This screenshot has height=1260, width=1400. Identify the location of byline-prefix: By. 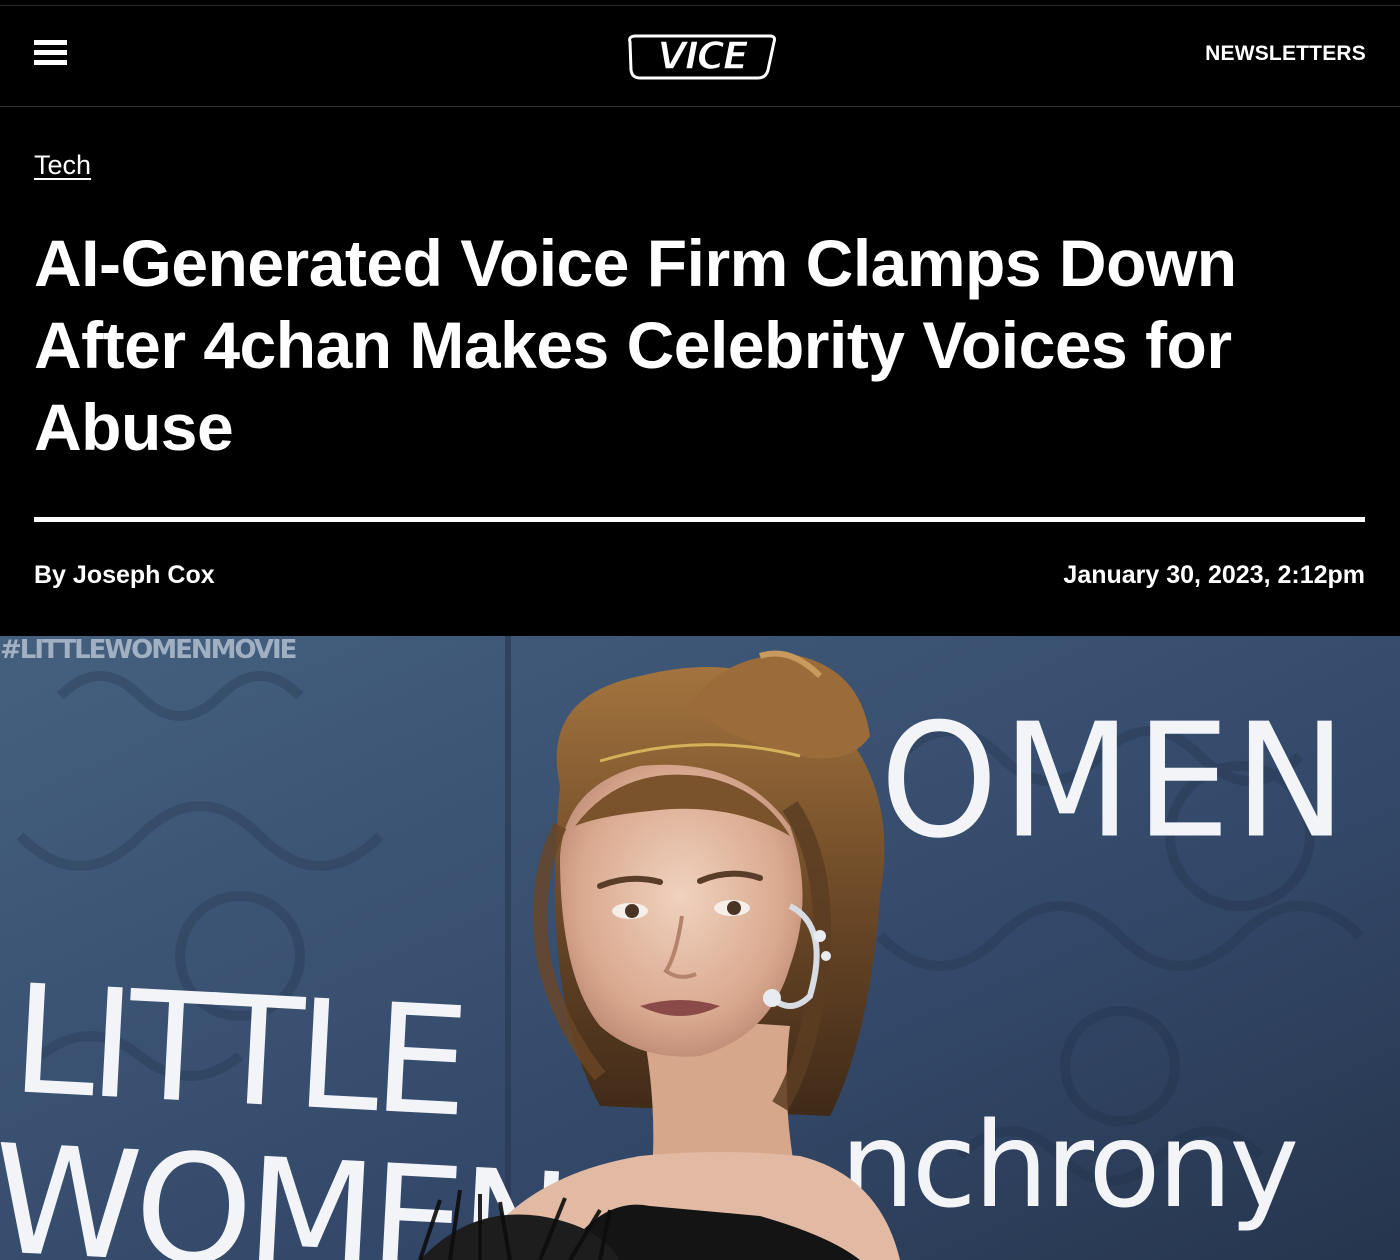
(50, 575).